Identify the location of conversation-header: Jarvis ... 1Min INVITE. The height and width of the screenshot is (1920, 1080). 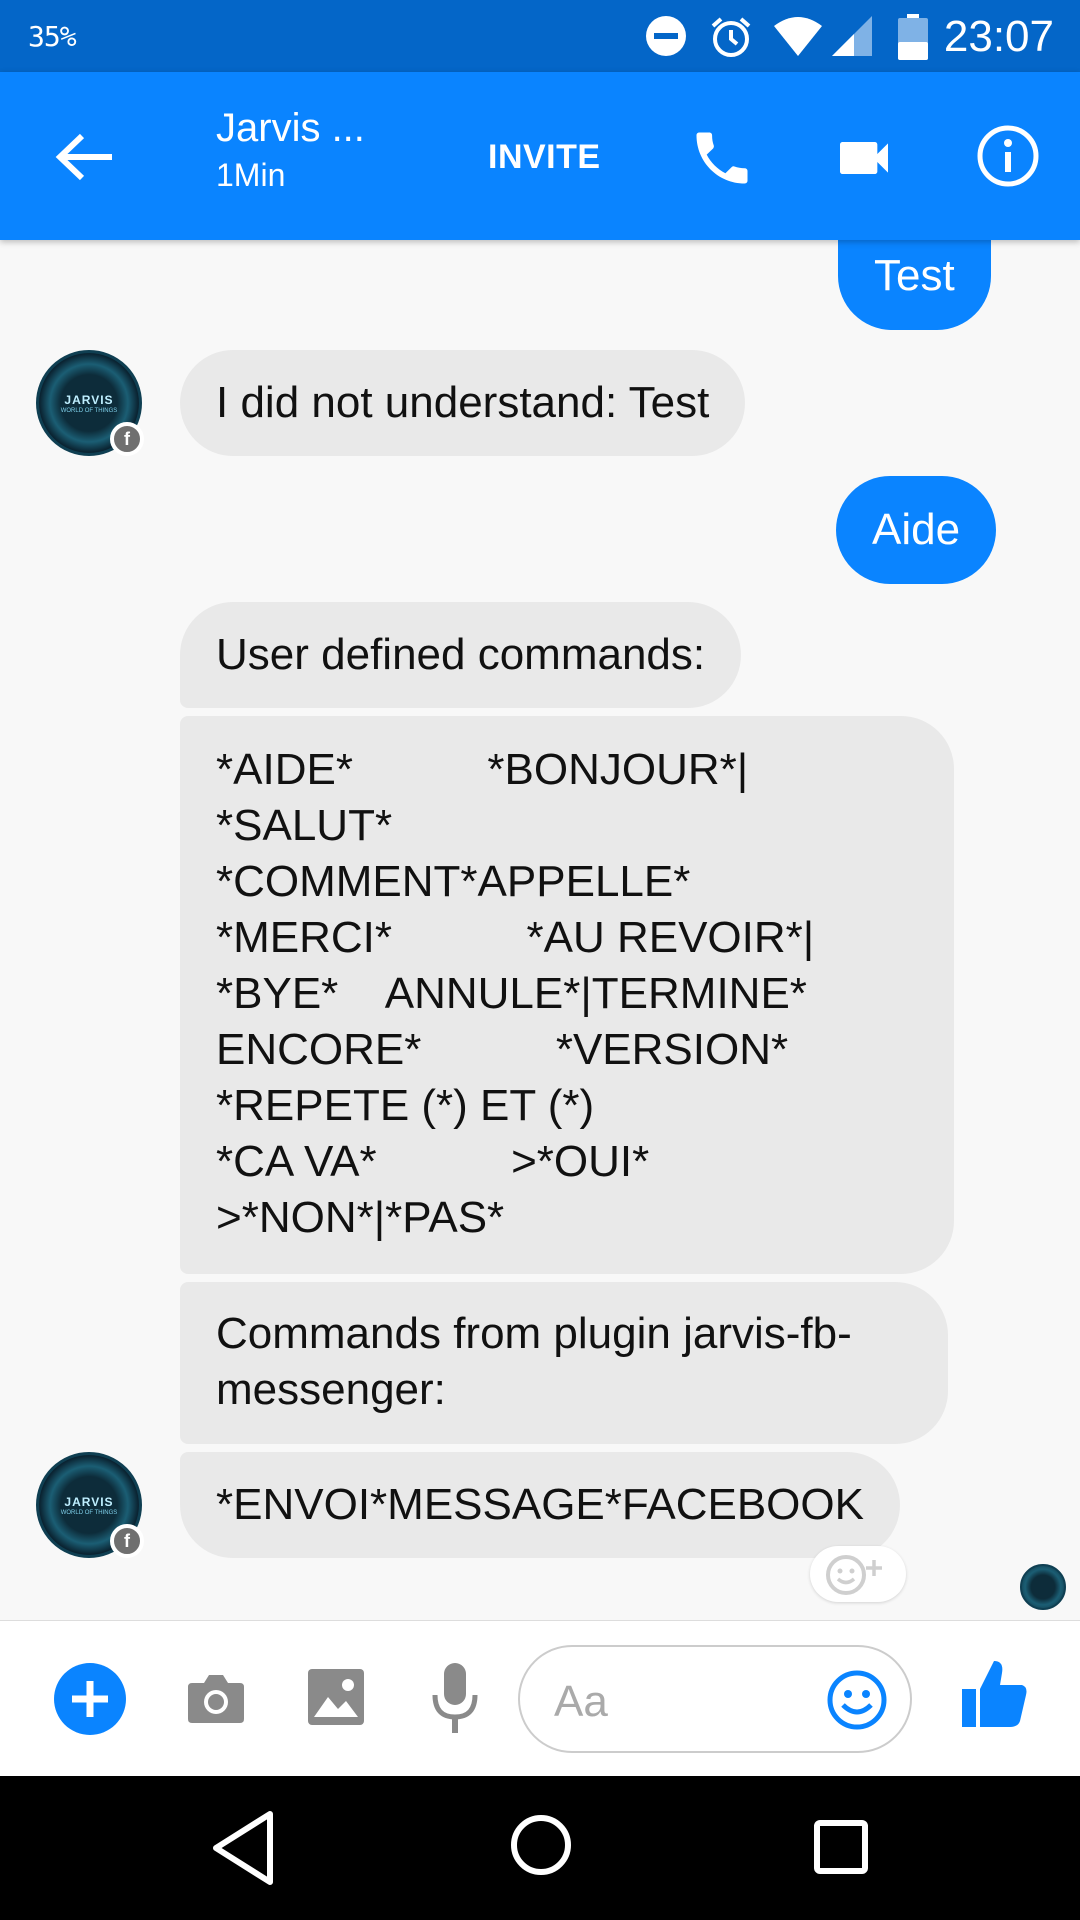
(540, 156).